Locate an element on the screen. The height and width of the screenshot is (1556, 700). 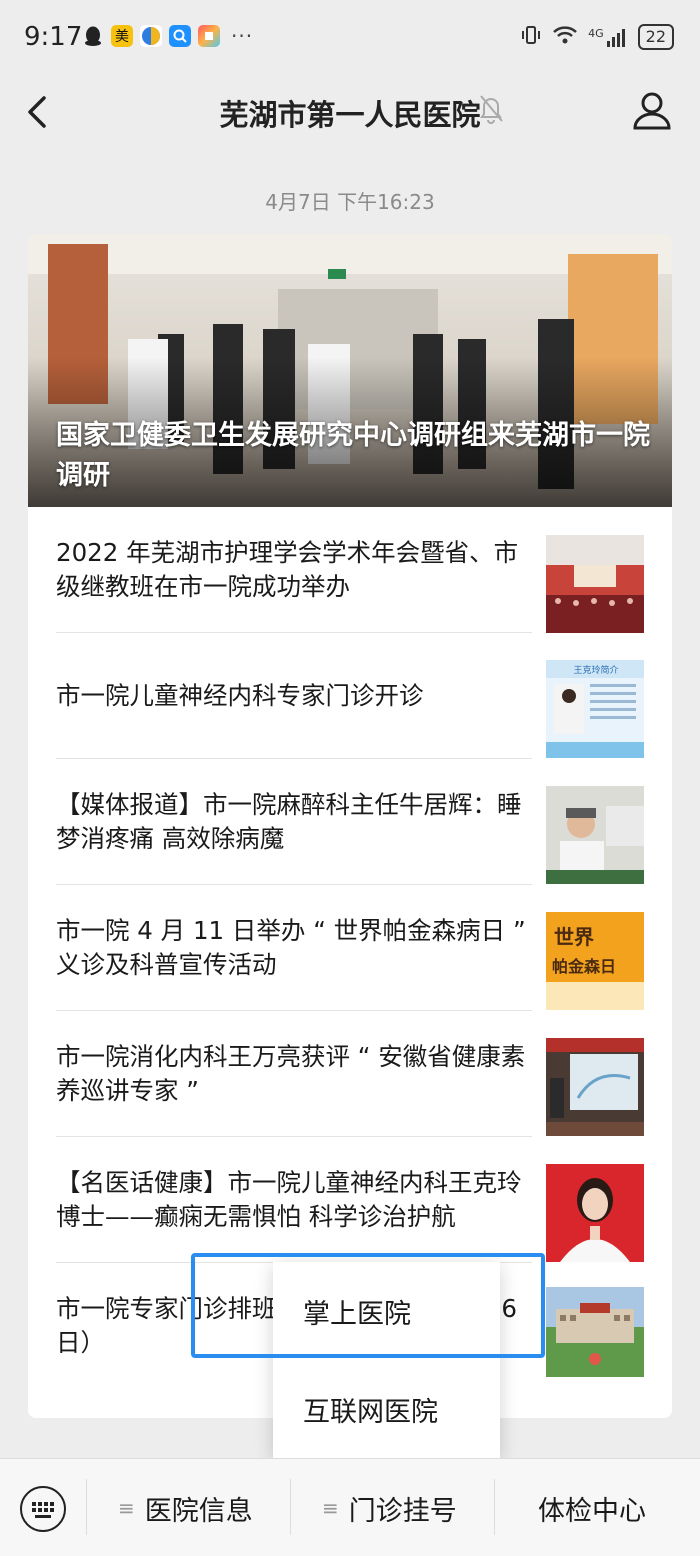
keyboard-toggle-button is located at coordinates (43, 1509).